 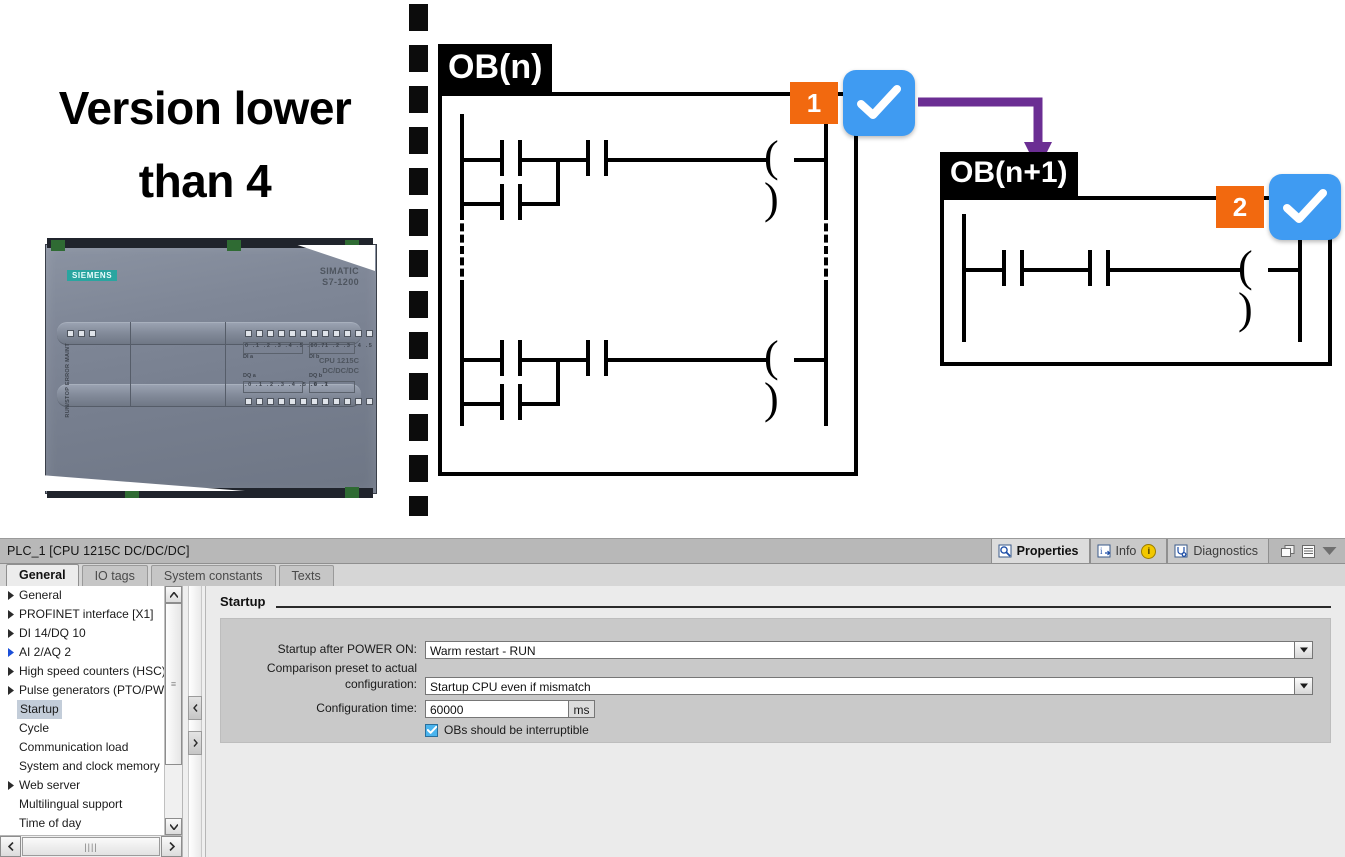 I want to click on obs-interruptible-checkbox-row: OBs should be interruptible, so click(x=507, y=730).